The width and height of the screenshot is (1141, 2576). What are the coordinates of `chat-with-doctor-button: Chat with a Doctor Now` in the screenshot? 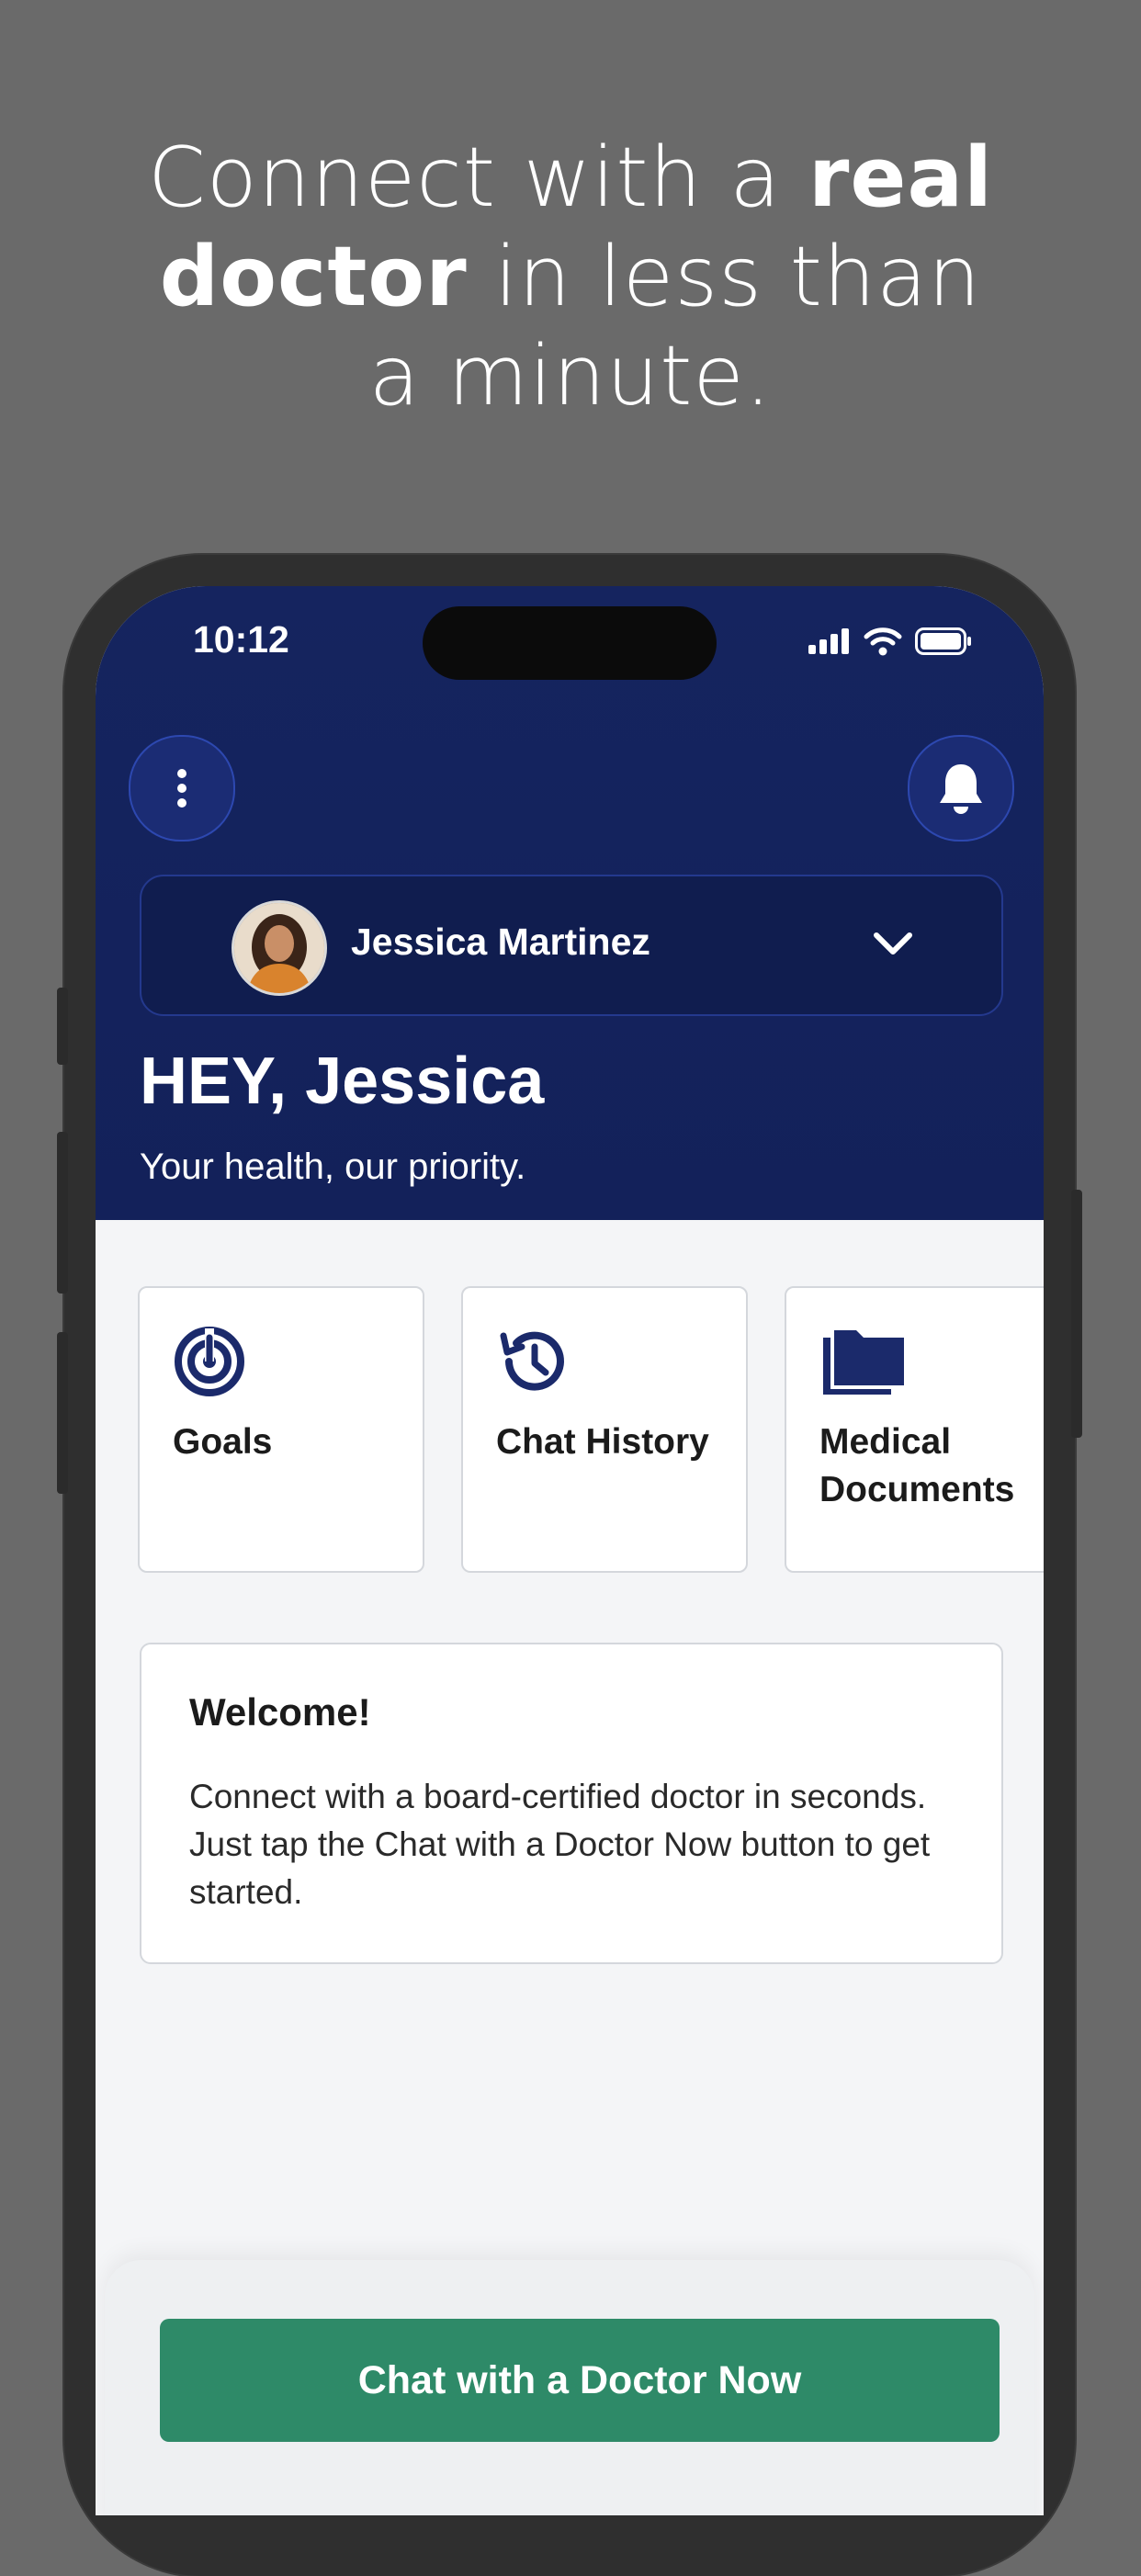 It's located at (580, 2380).